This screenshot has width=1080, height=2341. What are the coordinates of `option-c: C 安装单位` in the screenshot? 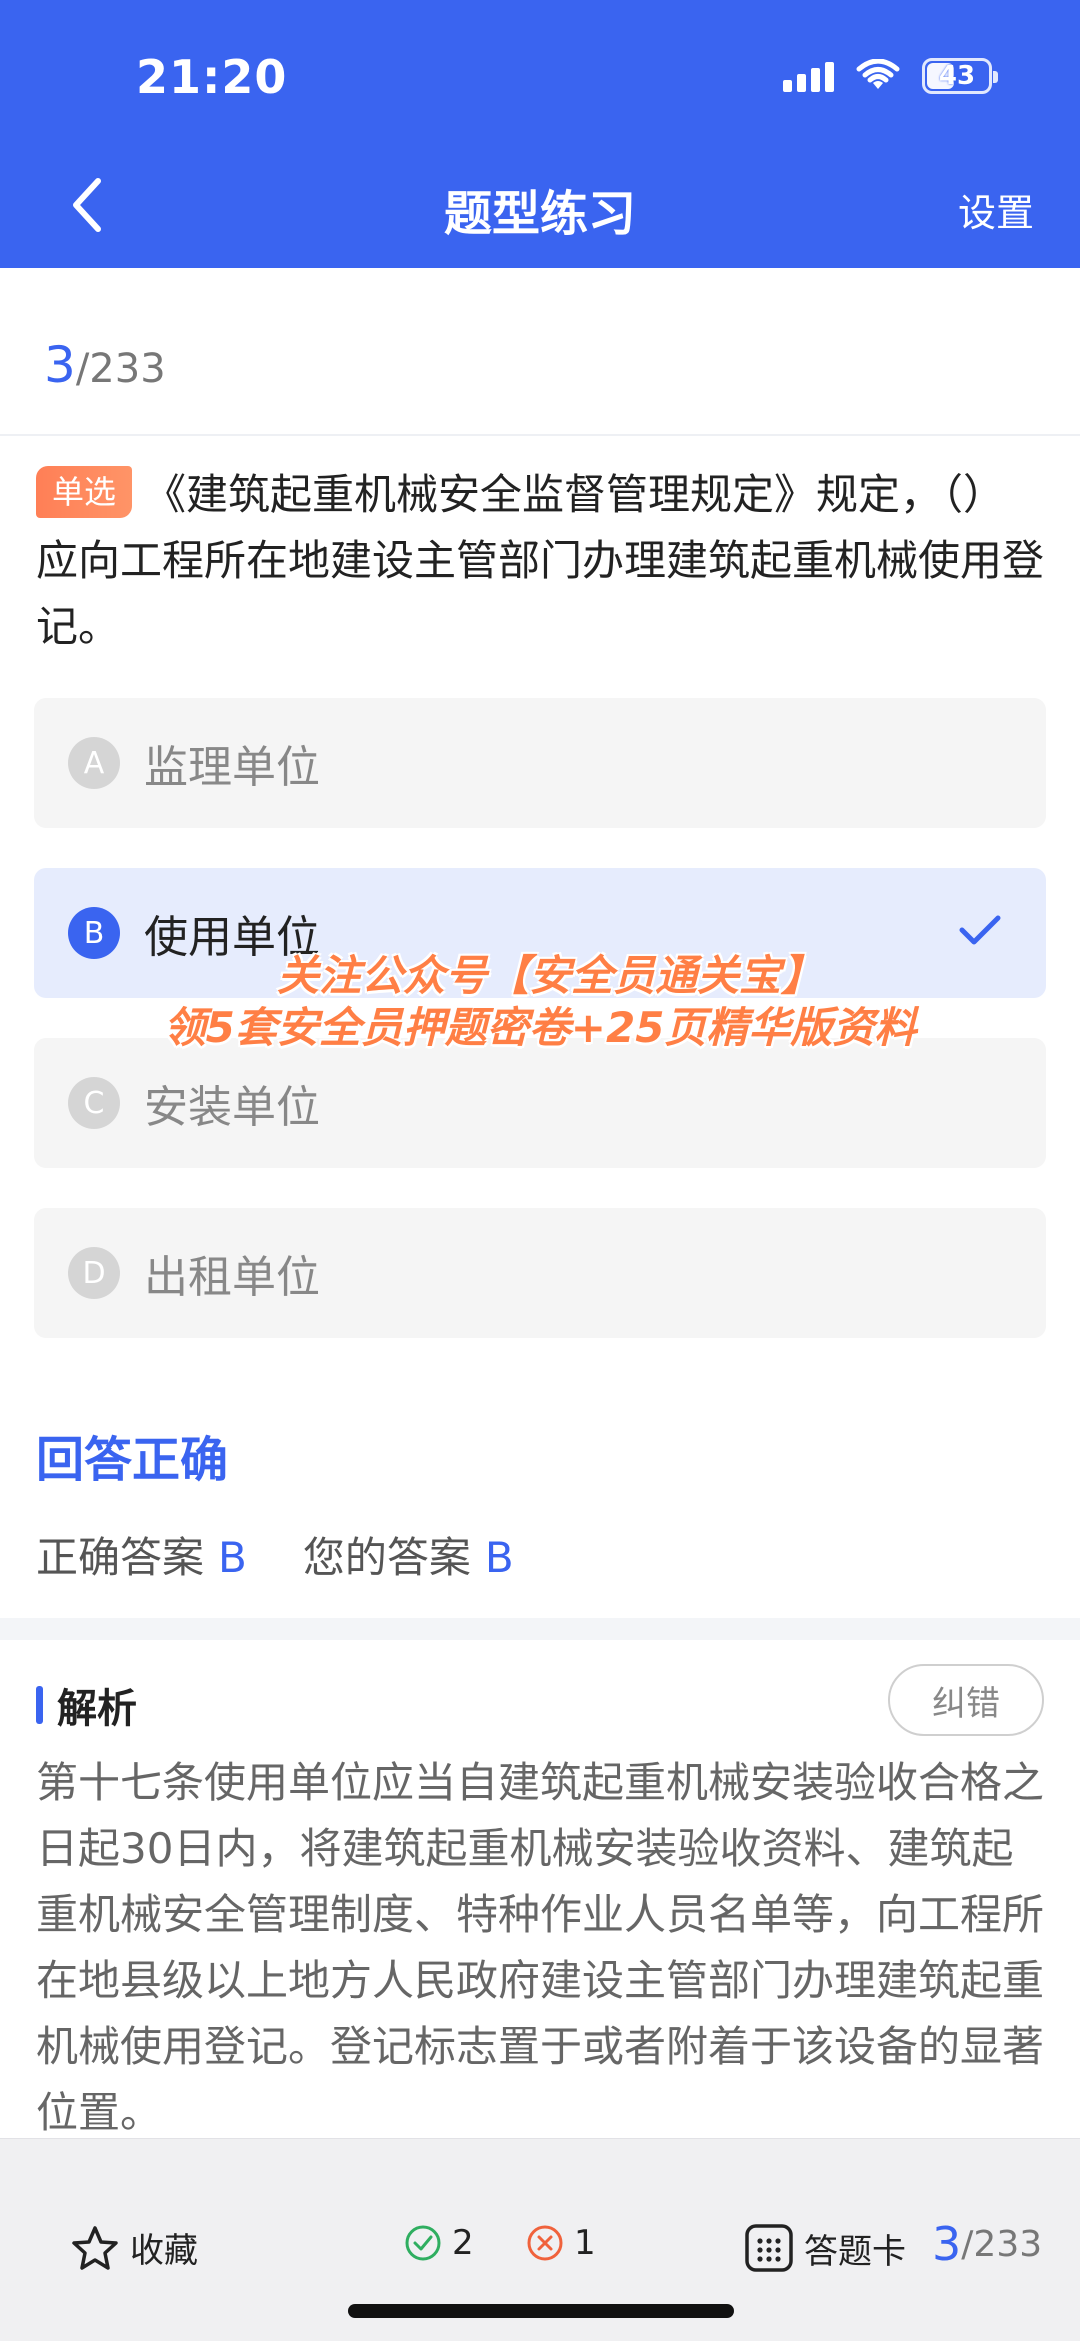 It's located at (540, 1103).